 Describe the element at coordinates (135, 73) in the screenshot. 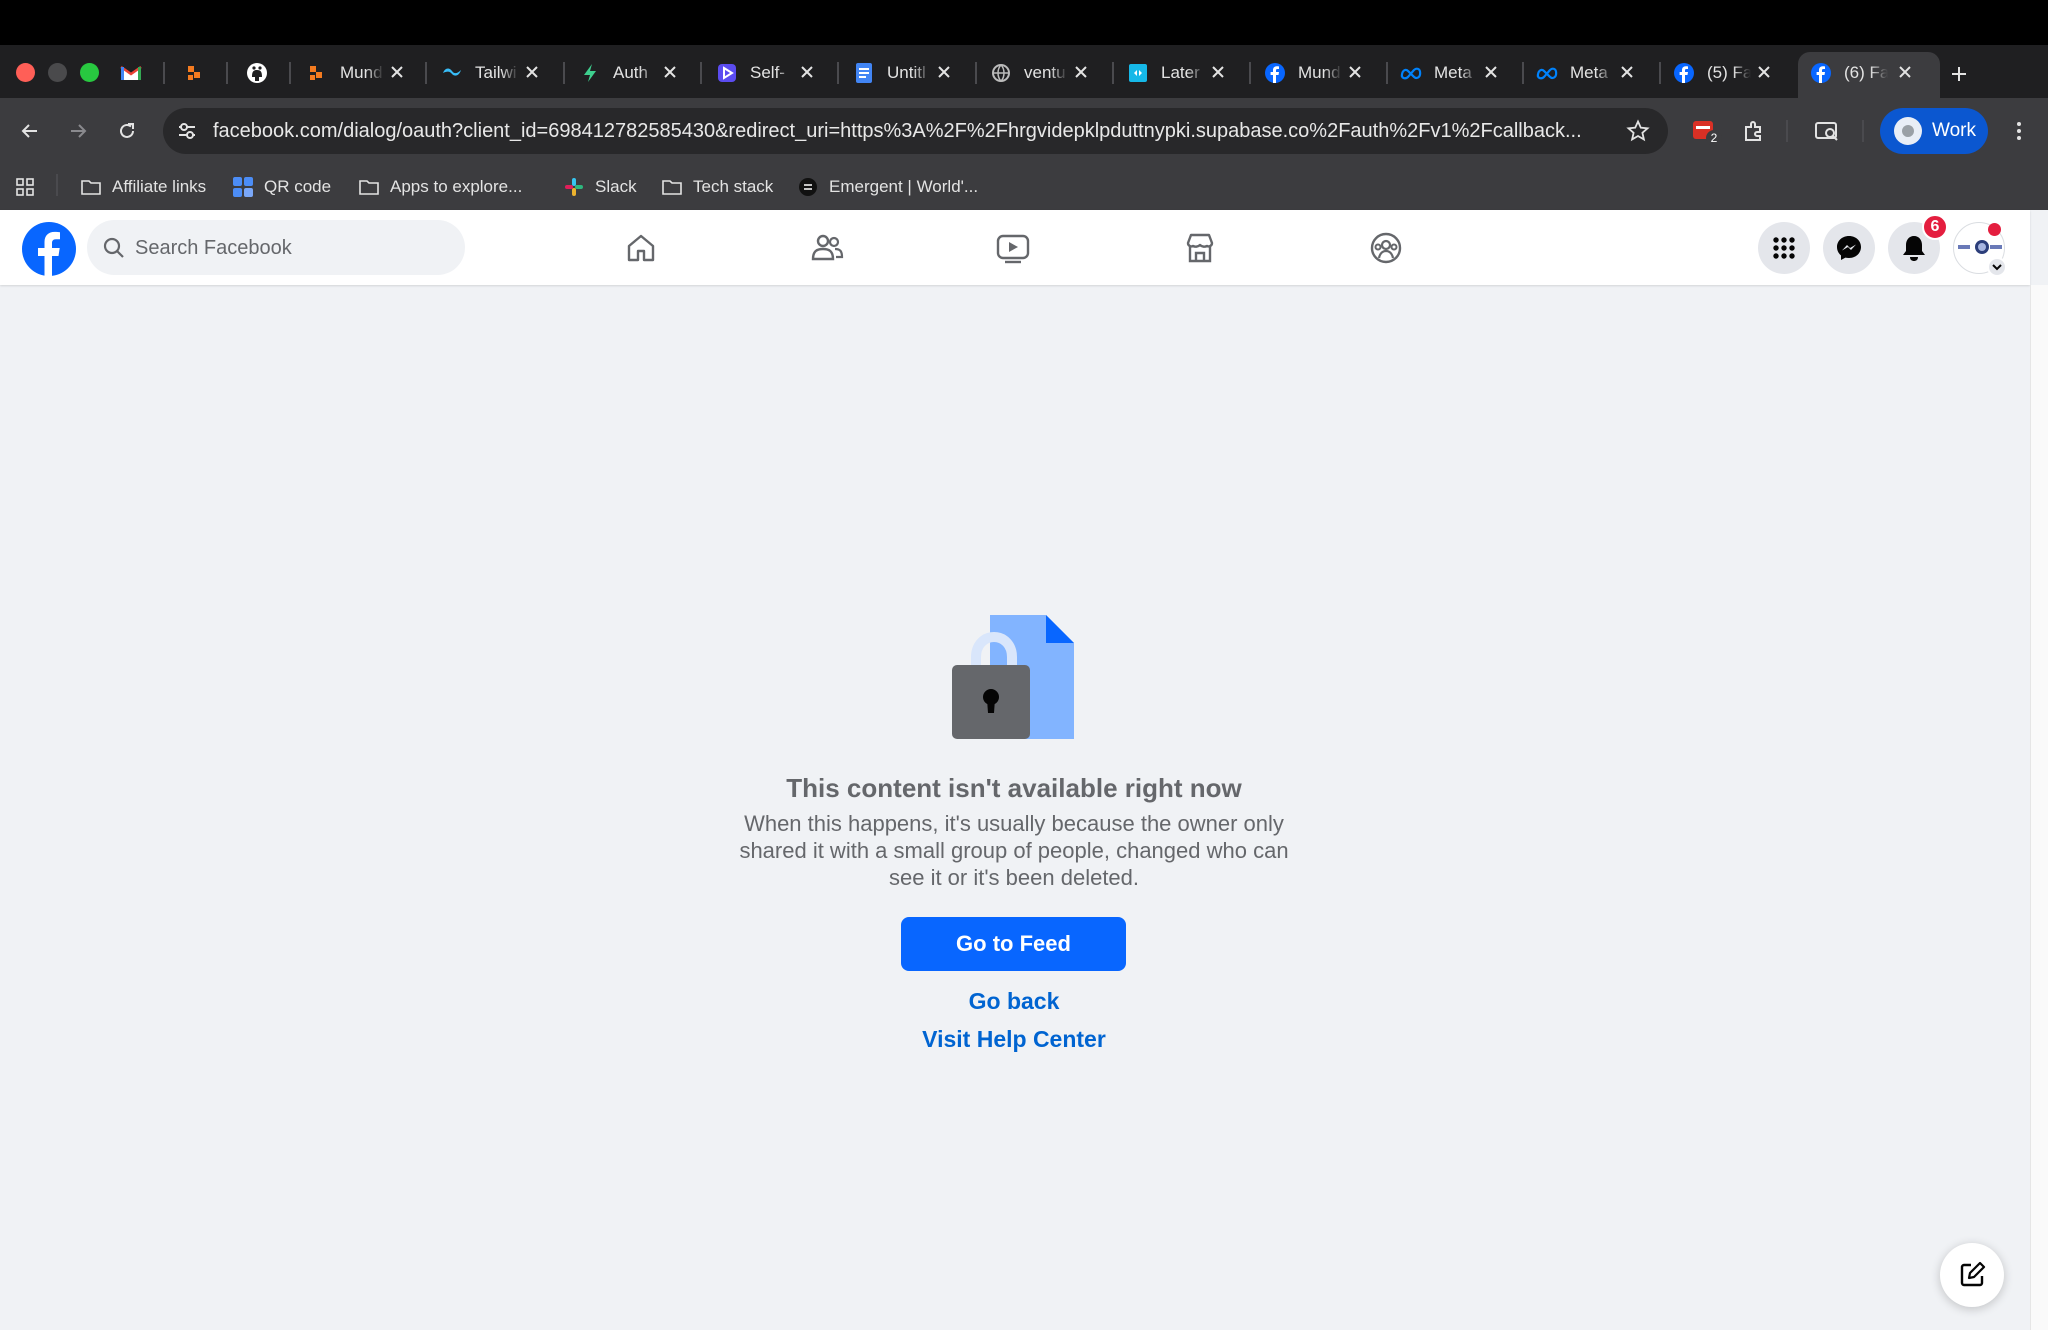

I see `tab-gmail` at that location.